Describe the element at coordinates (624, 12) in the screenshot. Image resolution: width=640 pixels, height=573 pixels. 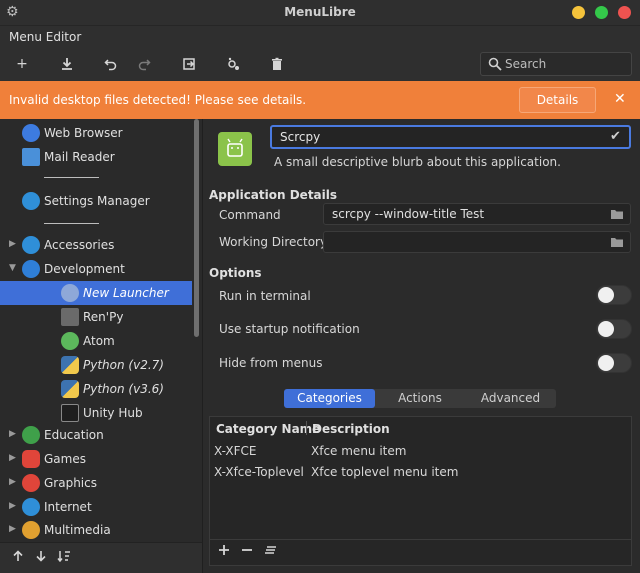
I see `close-window-button` at that location.